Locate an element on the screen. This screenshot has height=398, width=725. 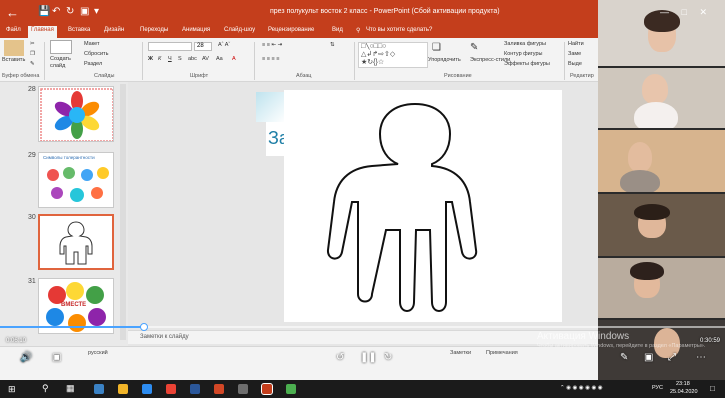
char-spacing-button: AV is located at coordinates (205, 59).